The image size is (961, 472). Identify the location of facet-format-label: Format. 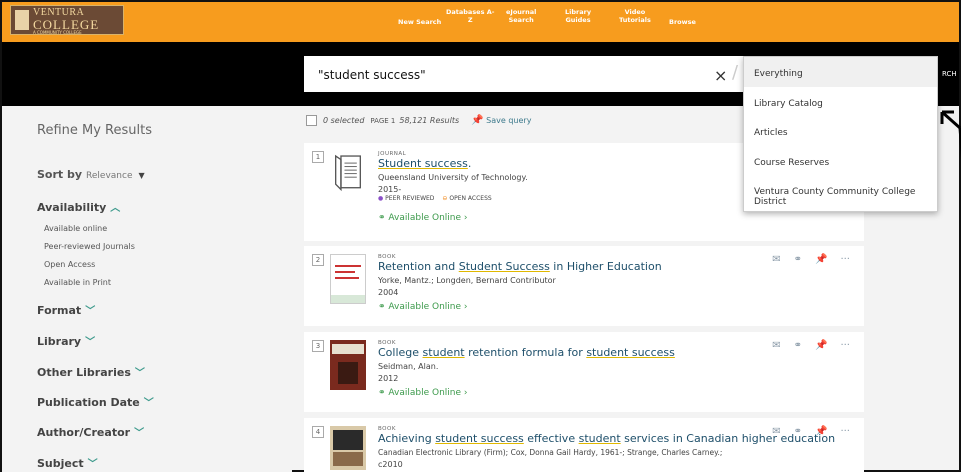
(59, 310).